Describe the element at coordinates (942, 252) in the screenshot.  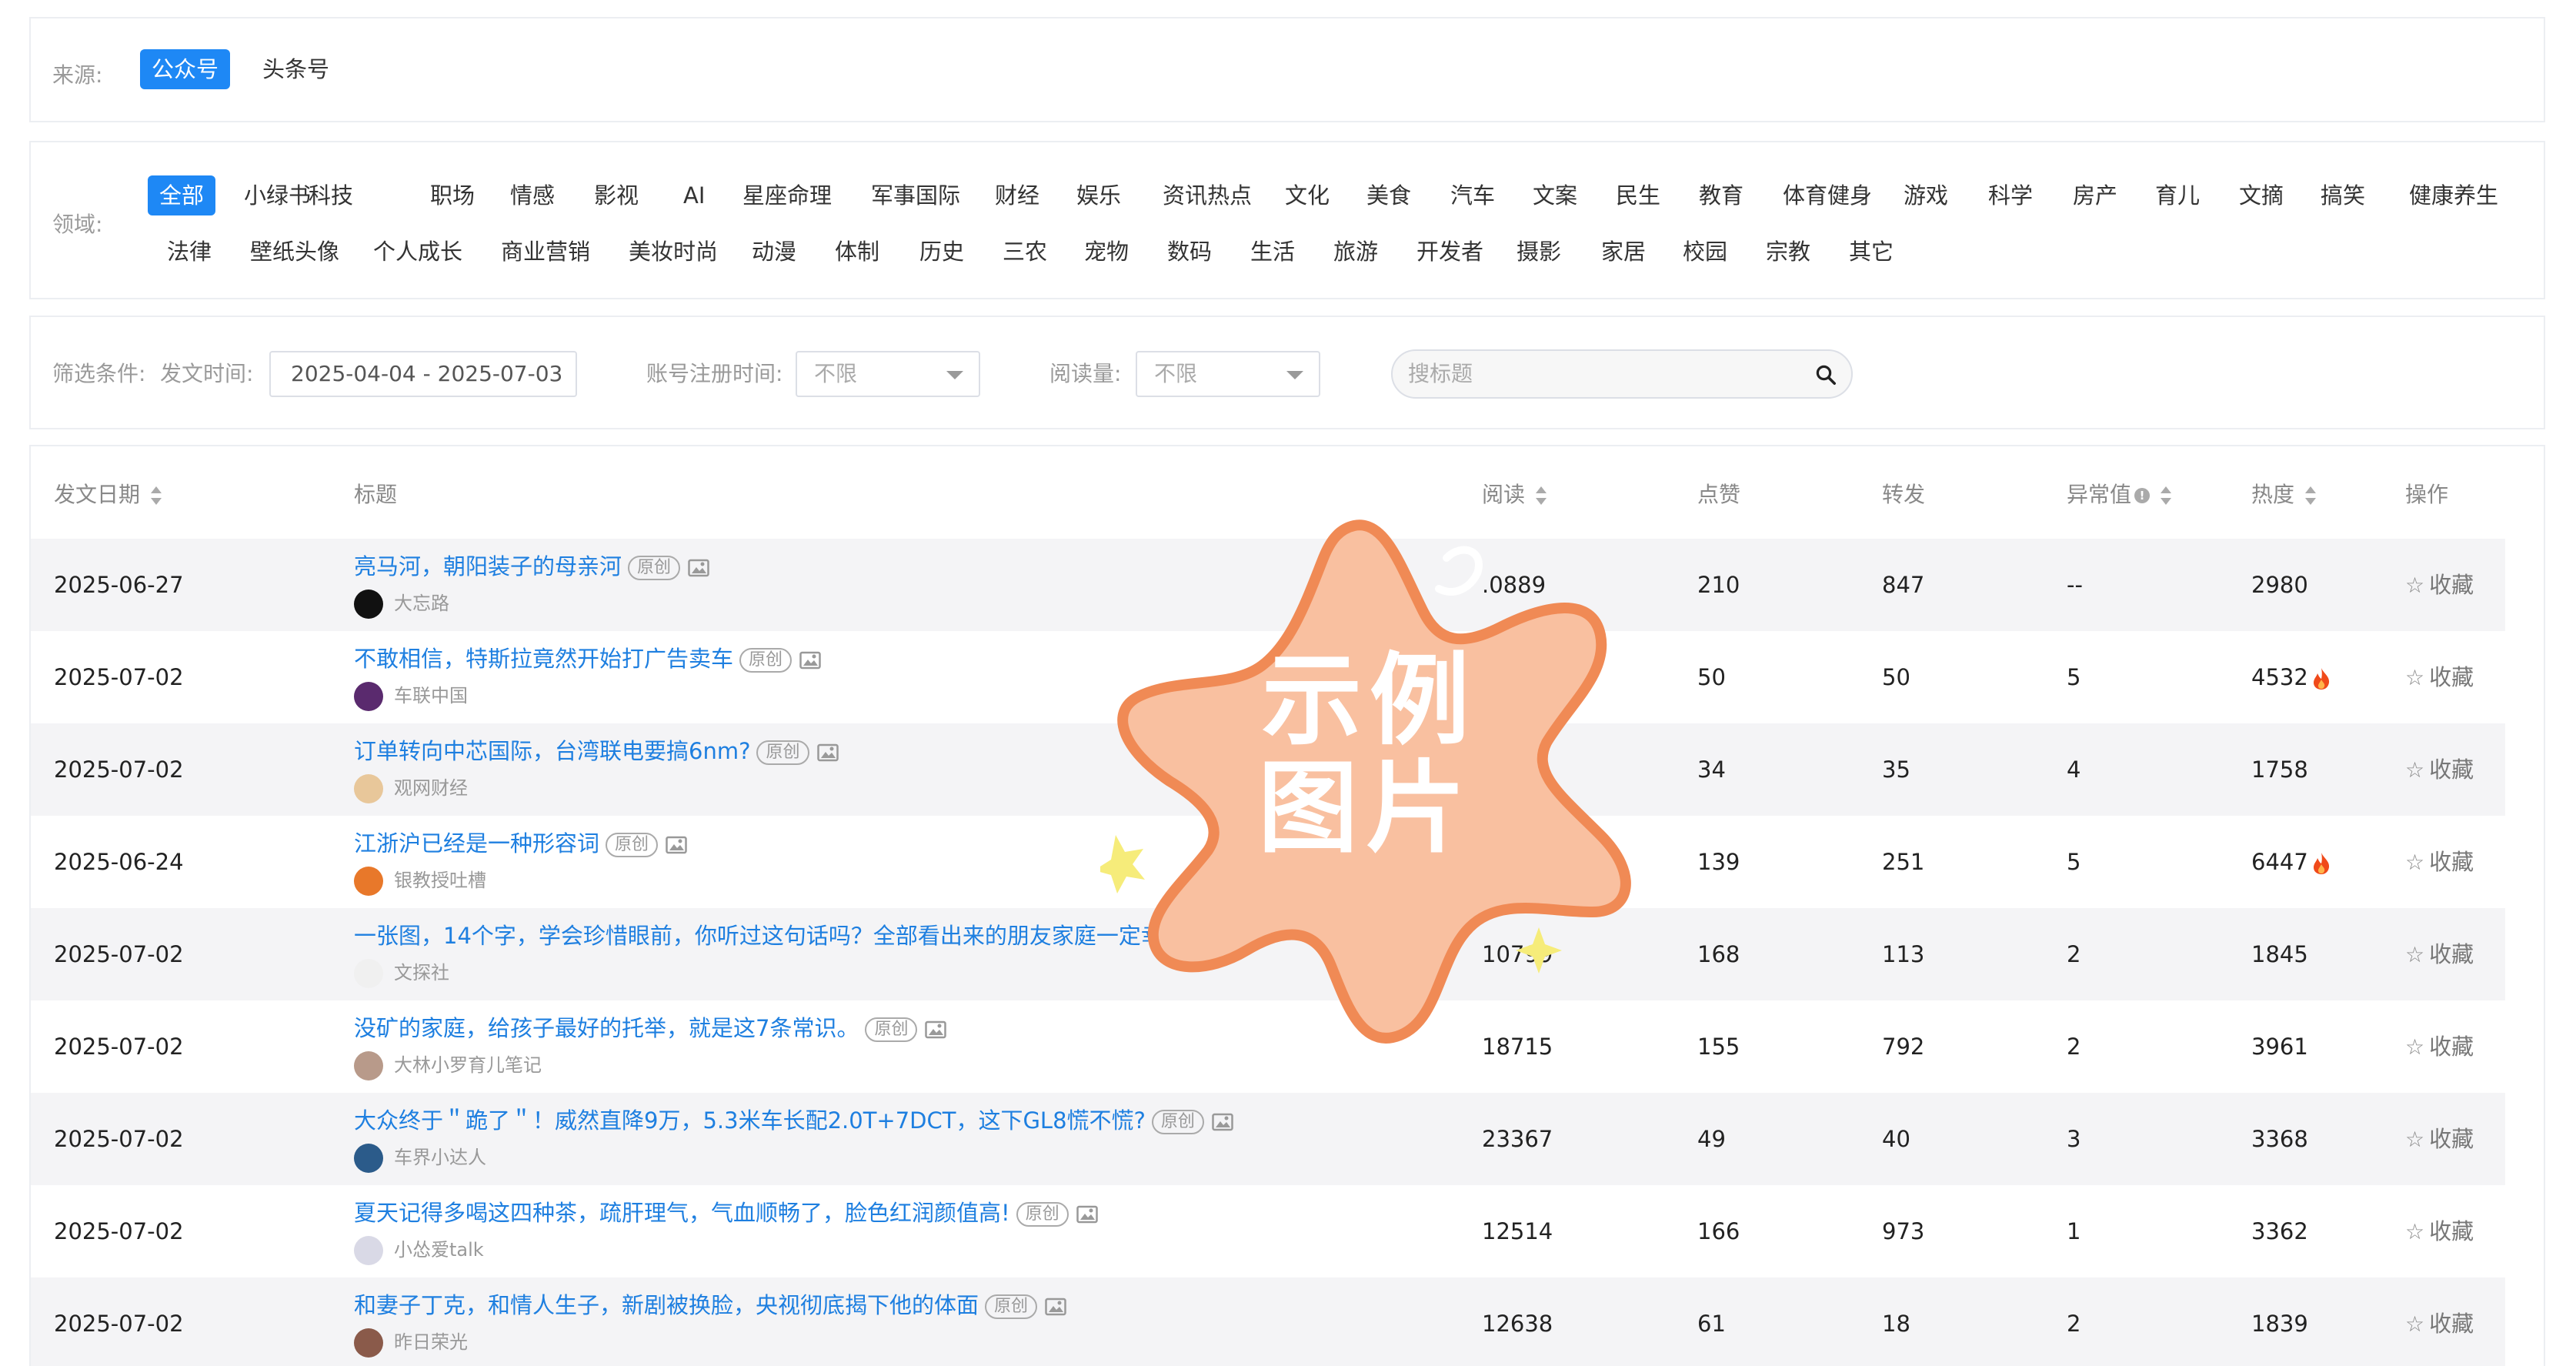
I see `domain-chip: 历史` at that location.